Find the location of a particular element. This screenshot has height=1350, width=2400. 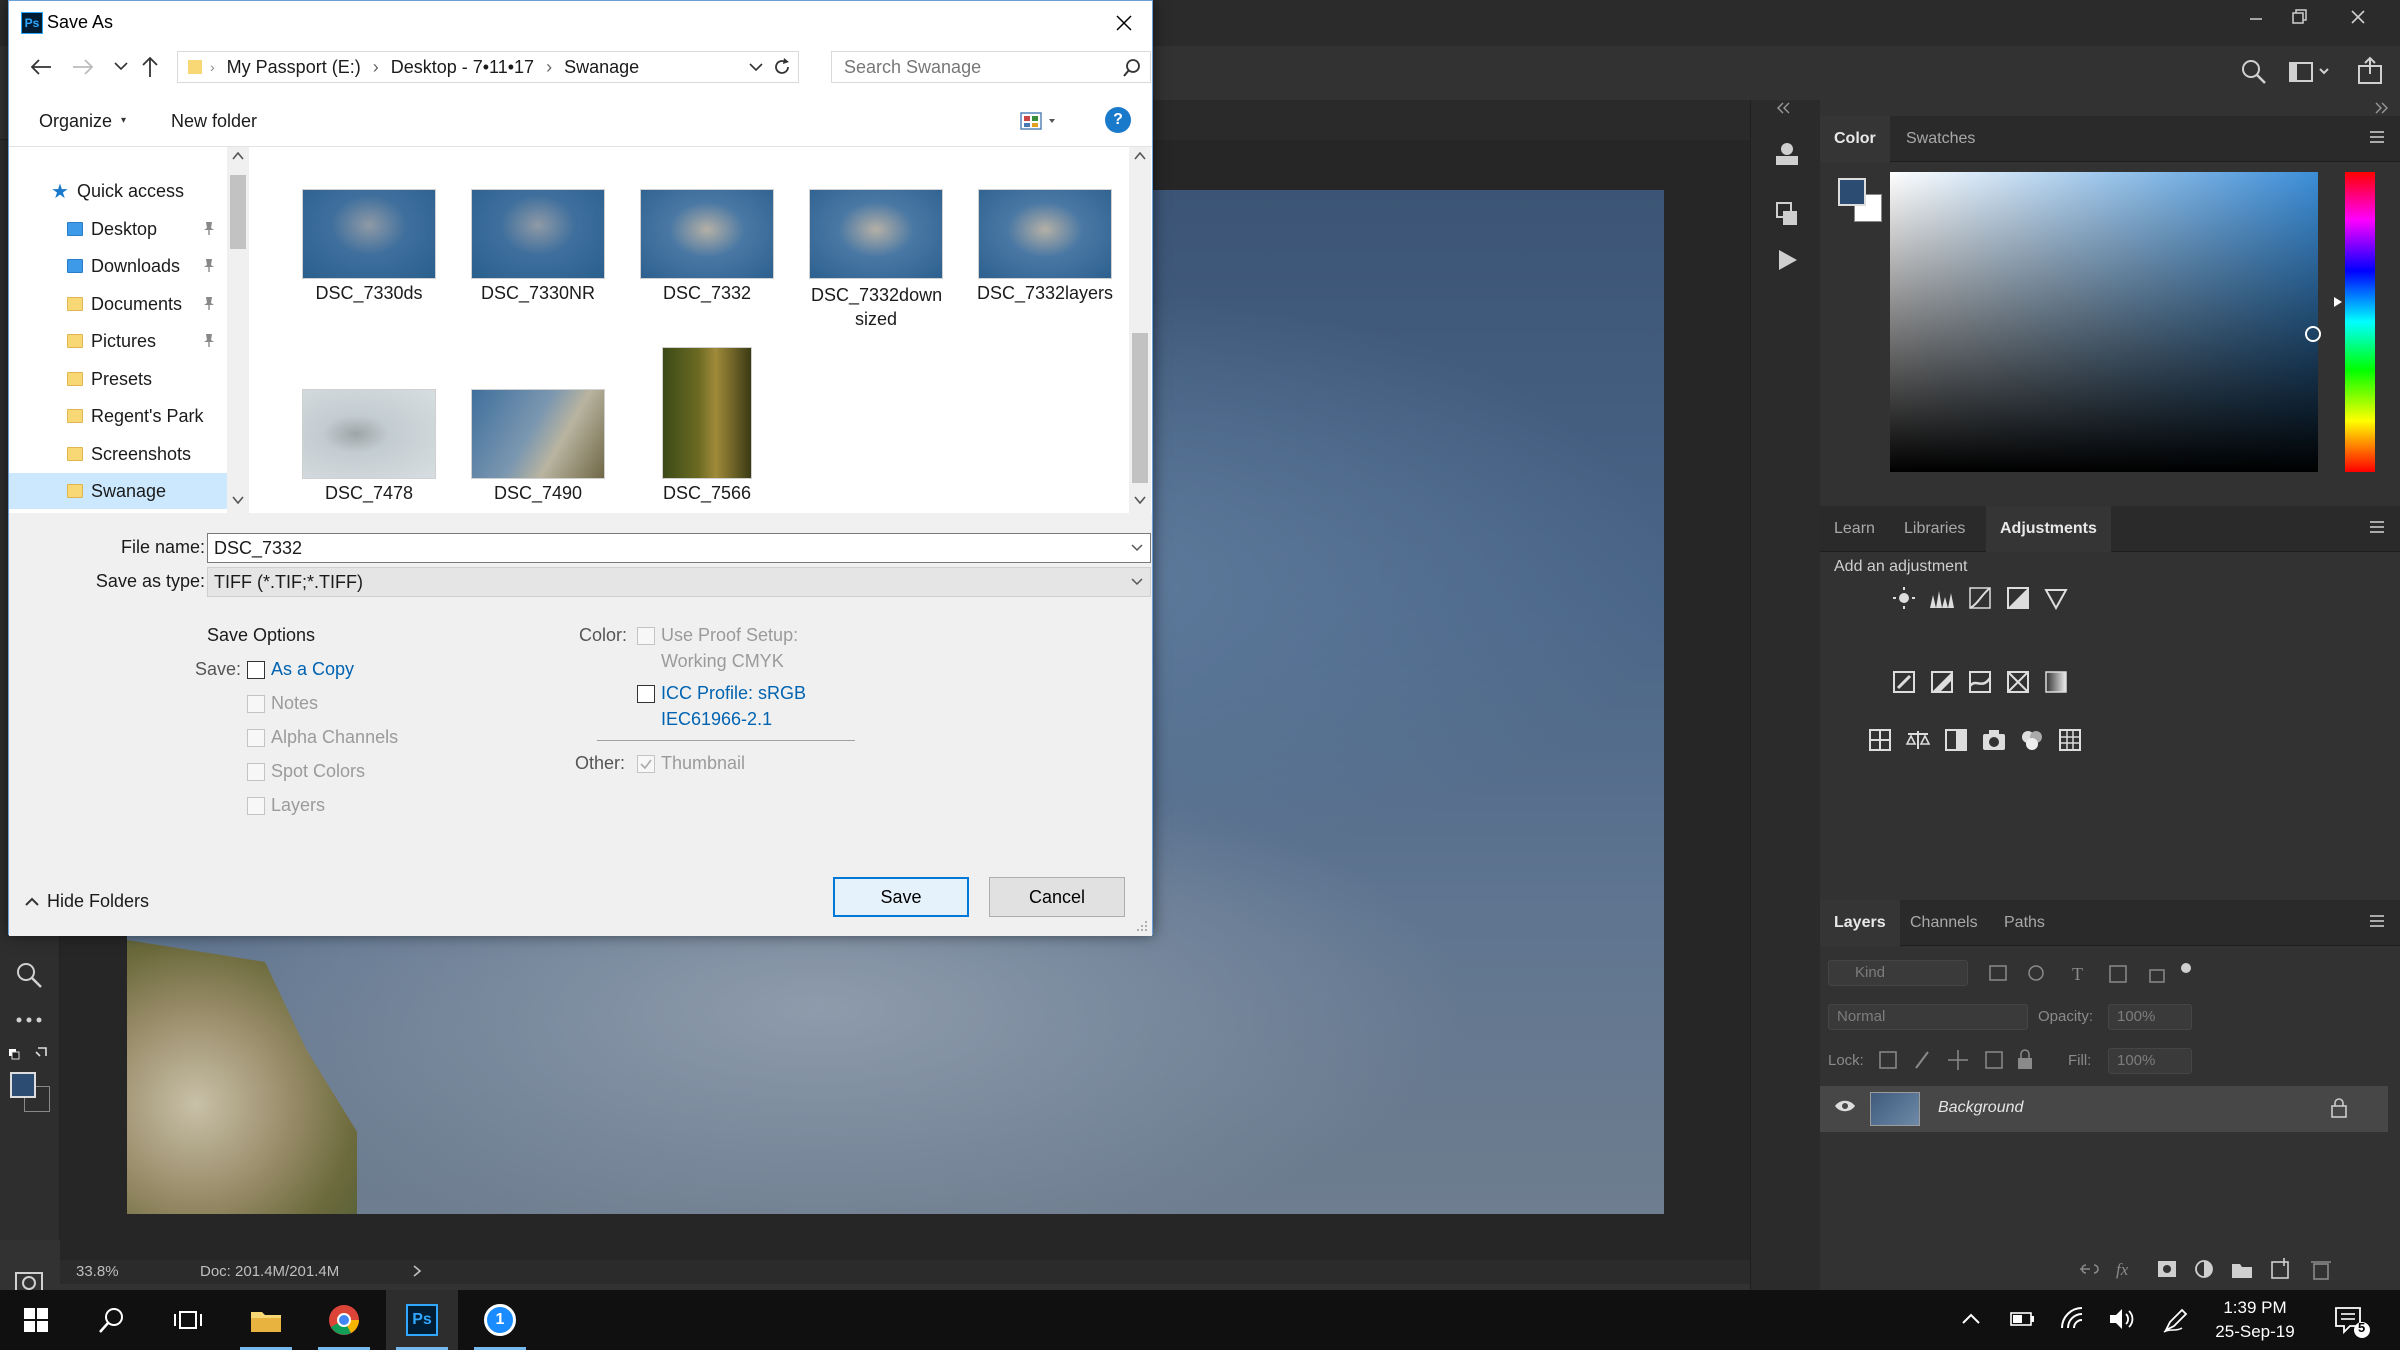

zoom-level: 33.8% is located at coordinates (97, 1271).